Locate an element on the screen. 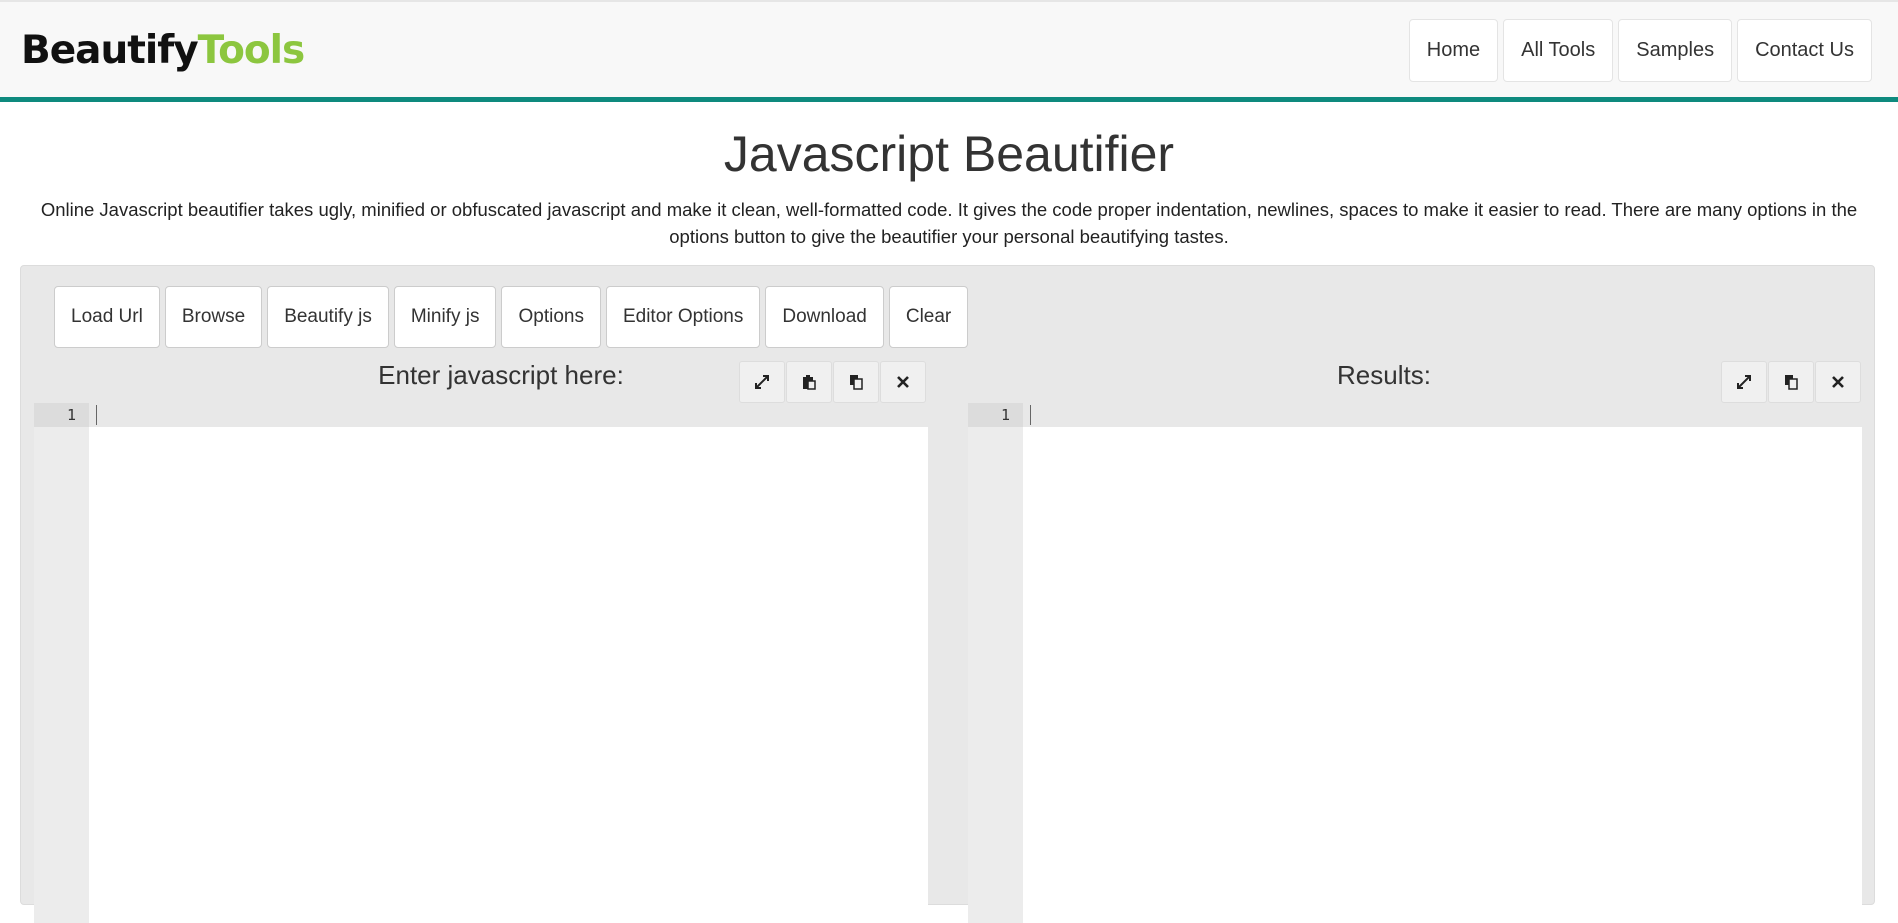  main-nav: Home All Tools Samples Contact Us is located at coordinates (1640, 50).